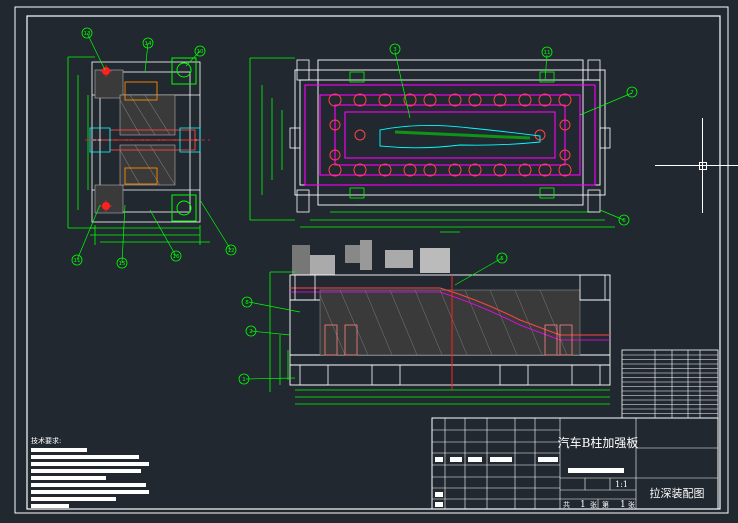 The image size is (738, 523). What do you see at coordinates (244, 380) in the screenshot?
I see `svg-text: 1` at bounding box center [244, 380].